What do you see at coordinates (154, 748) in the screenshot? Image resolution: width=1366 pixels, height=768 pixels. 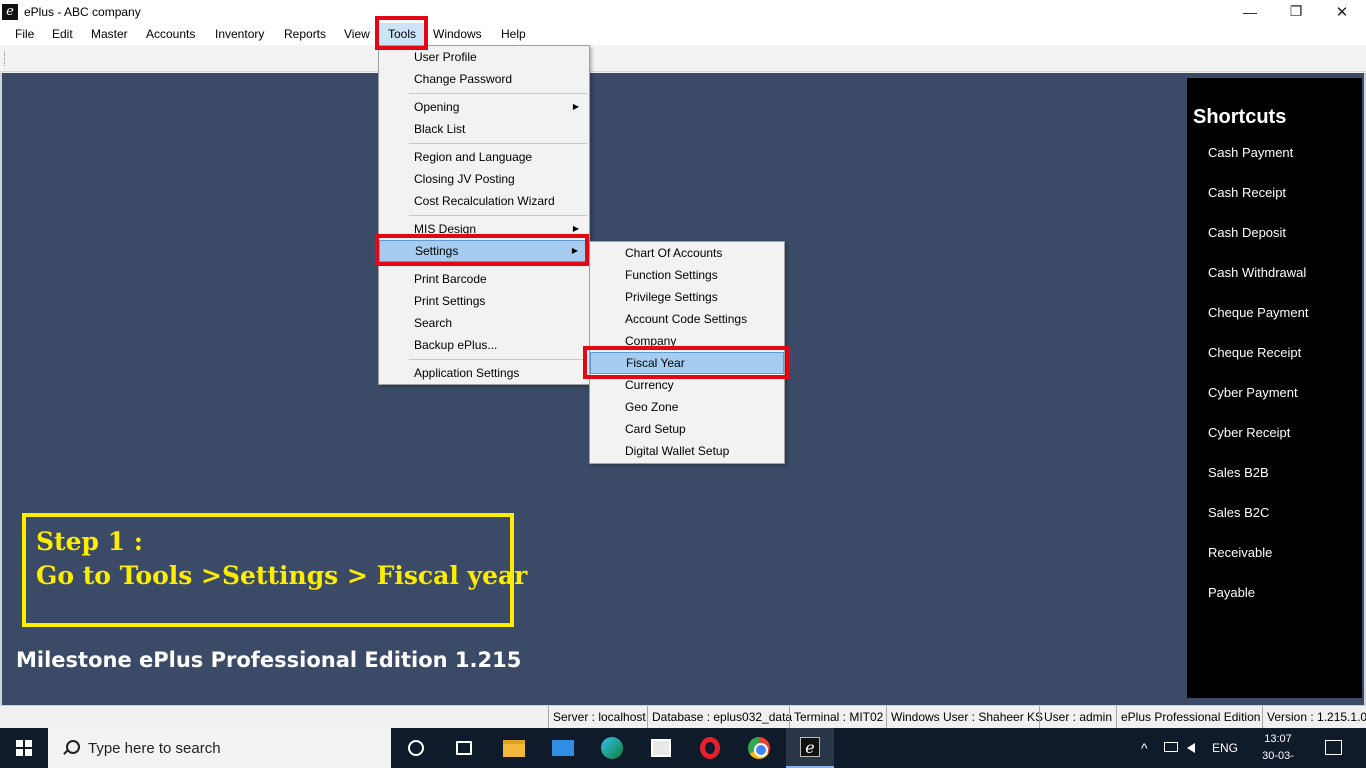 I see `search-placeholder: Type here to search` at bounding box center [154, 748].